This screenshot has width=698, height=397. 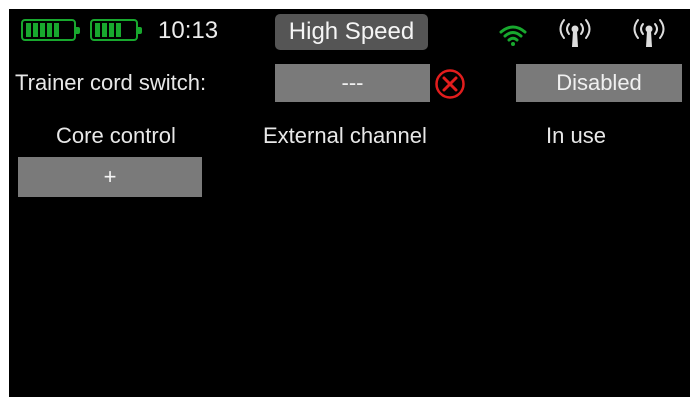 What do you see at coordinates (110, 177) in the screenshot?
I see `add-channel-button: +` at bounding box center [110, 177].